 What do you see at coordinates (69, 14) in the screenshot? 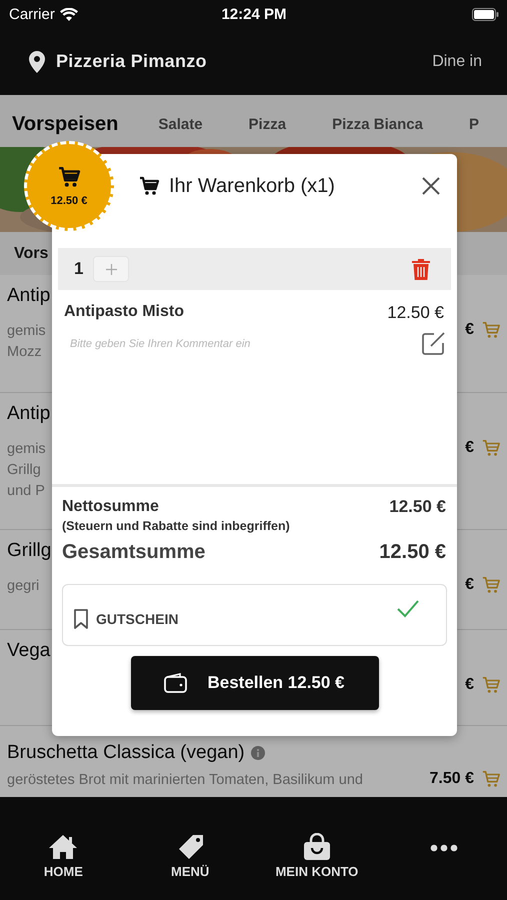
I see `wifi-icon` at bounding box center [69, 14].